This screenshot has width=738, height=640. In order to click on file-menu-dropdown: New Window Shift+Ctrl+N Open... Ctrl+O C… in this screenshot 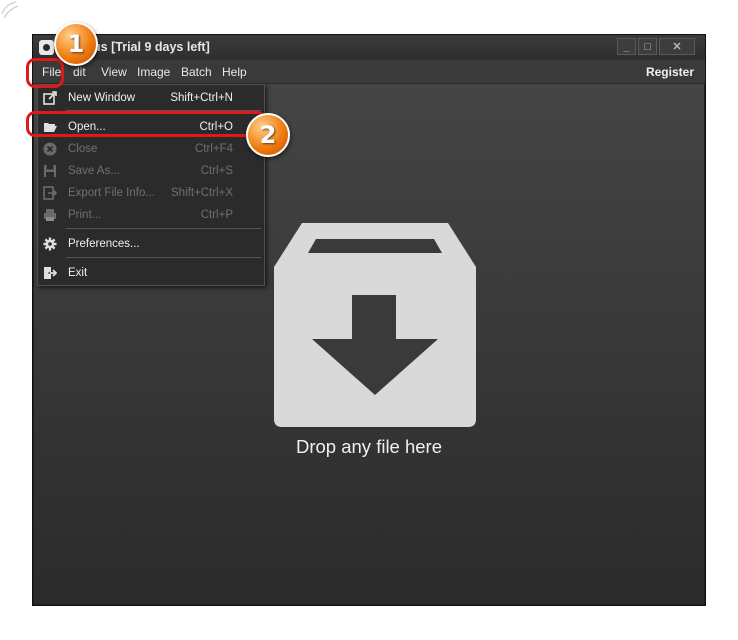, I will do `click(151, 185)`.